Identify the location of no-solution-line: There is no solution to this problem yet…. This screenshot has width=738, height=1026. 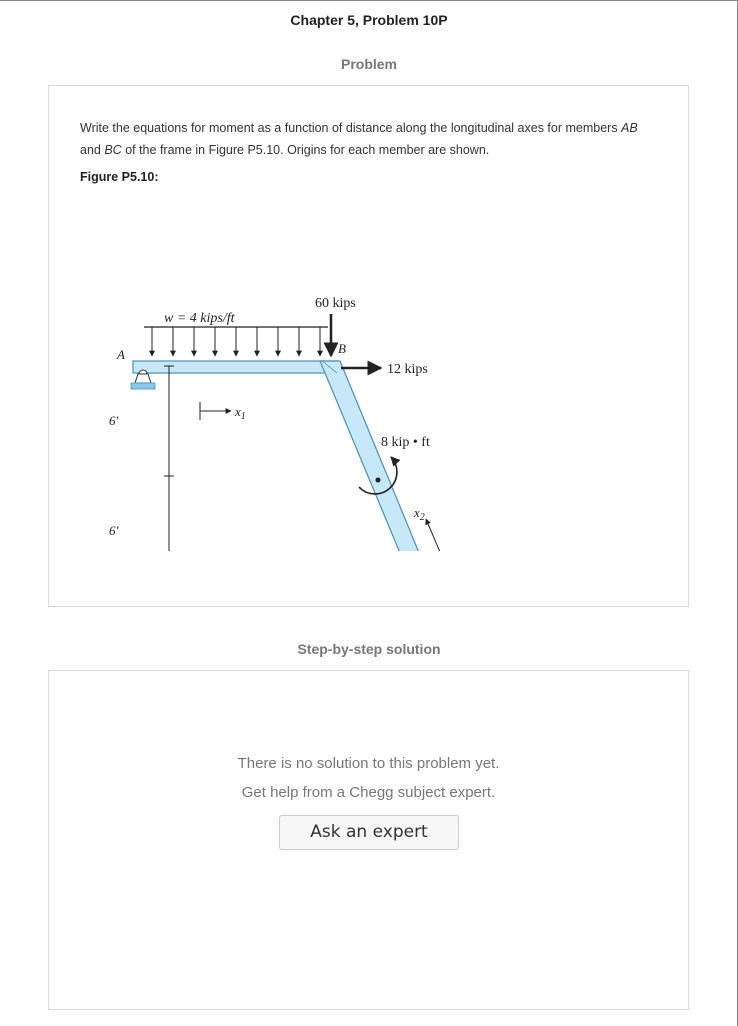
(368, 763).